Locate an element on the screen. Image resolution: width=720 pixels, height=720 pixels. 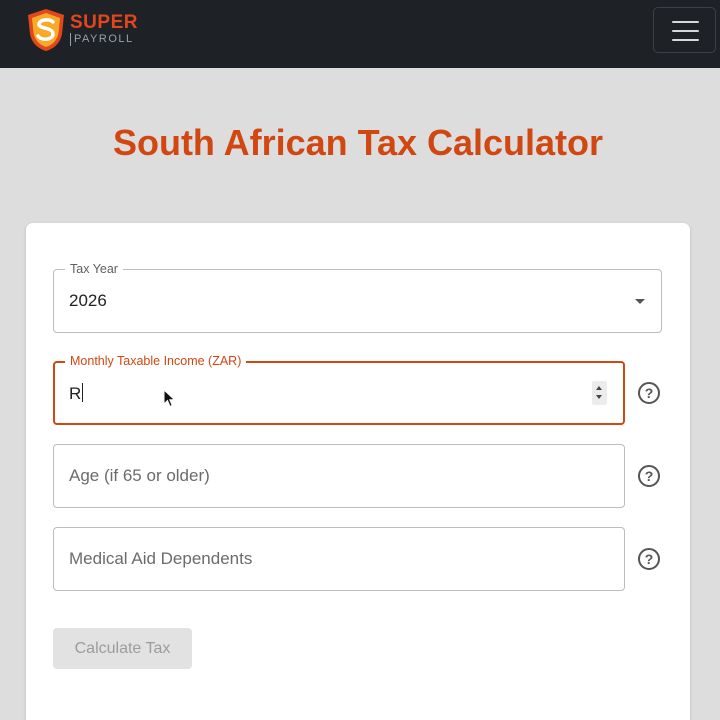
medical-aid-dependents-placeholder: Medical Aid Dependents is located at coordinates (161, 558).